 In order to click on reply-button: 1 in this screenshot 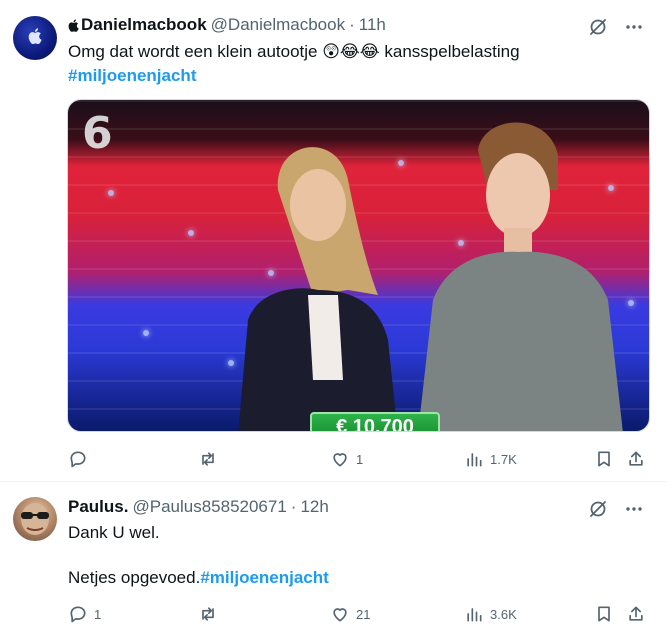, I will do `click(84, 614)`.